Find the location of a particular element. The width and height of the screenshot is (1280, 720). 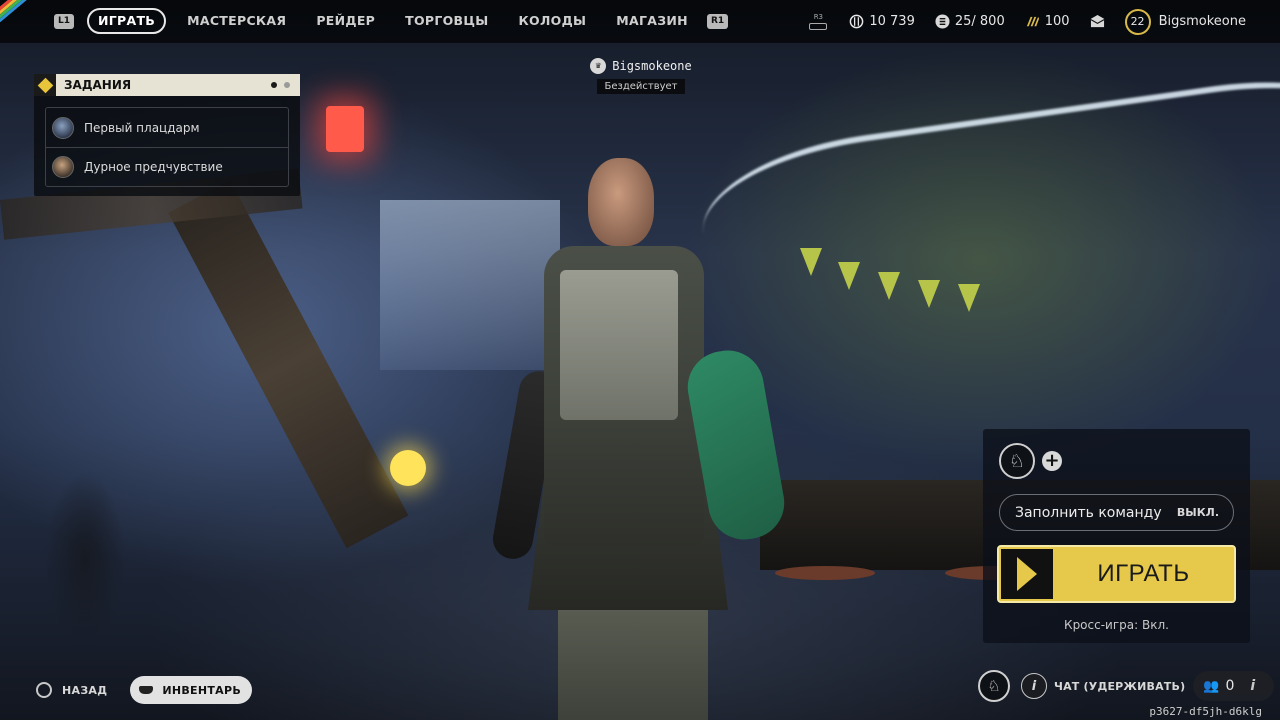

scene-girder is located at coordinates (288, 364).